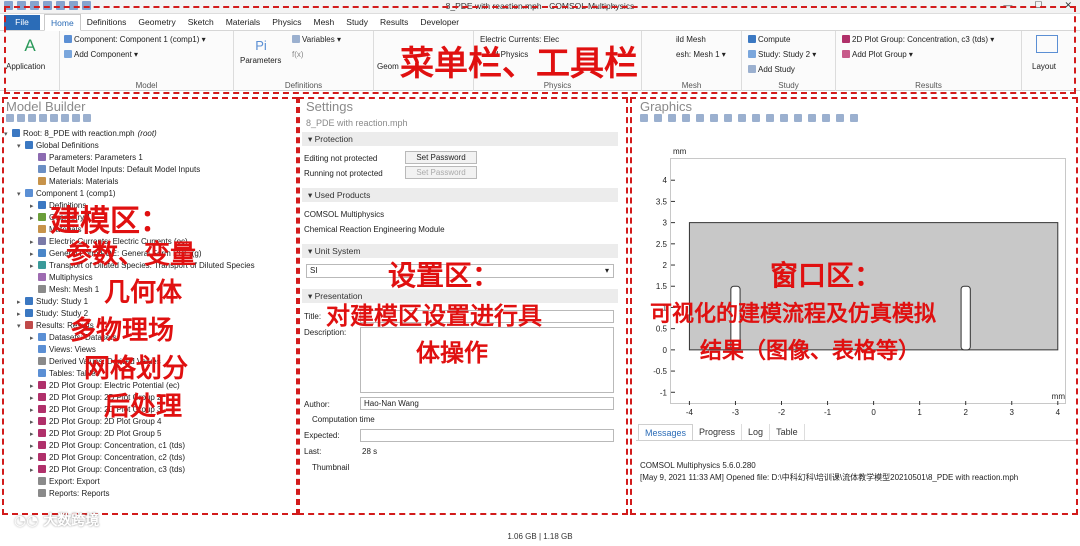  What do you see at coordinates (357, 22) in the screenshot?
I see `menu-tab-study: Study` at bounding box center [357, 22].